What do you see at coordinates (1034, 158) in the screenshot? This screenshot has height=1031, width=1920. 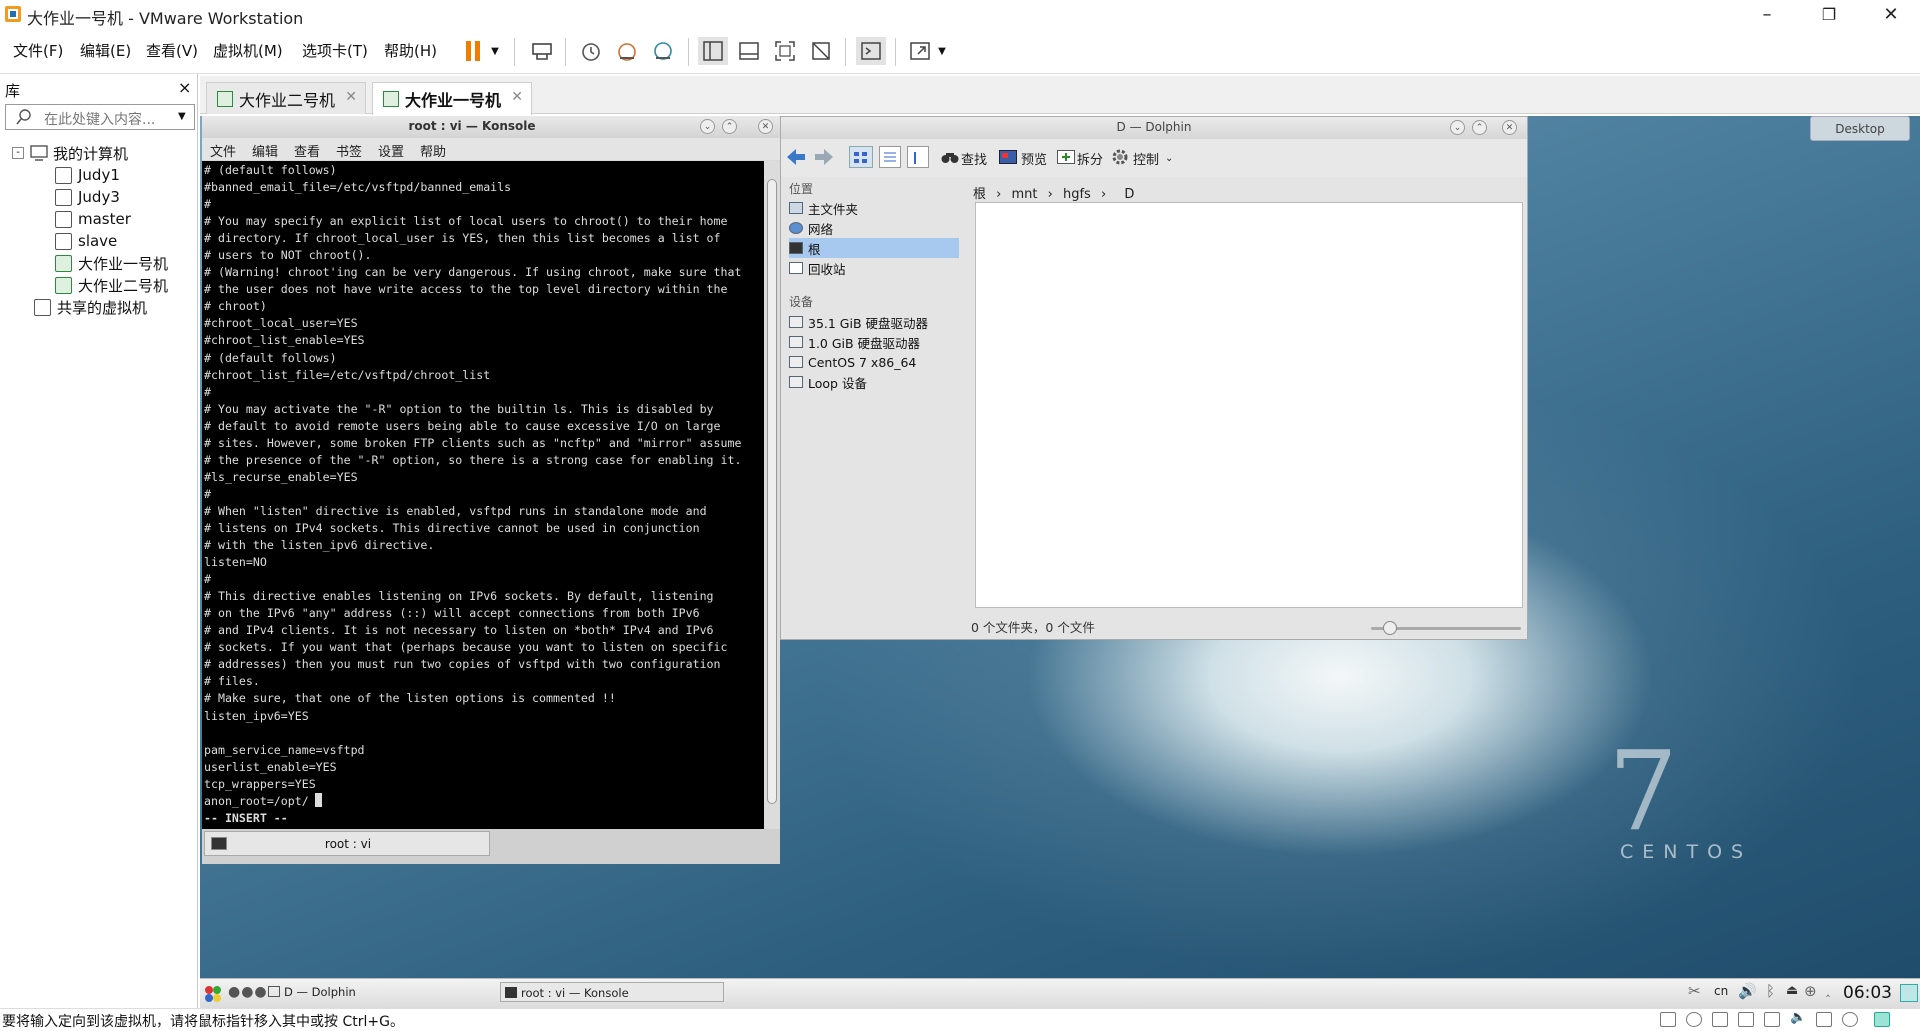 I see `preview-button: 预览` at bounding box center [1034, 158].